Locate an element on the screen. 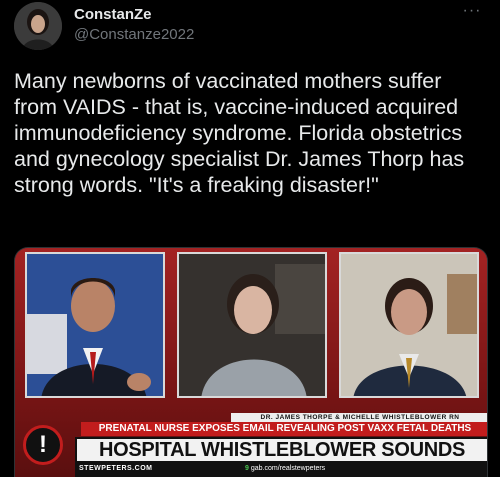 Image resolution: width=500 pixels, height=477 pixels. headline-box: HOSPITAL WHISTLEBLOWER SOUNDS ALARM is located at coordinates (281, 457).